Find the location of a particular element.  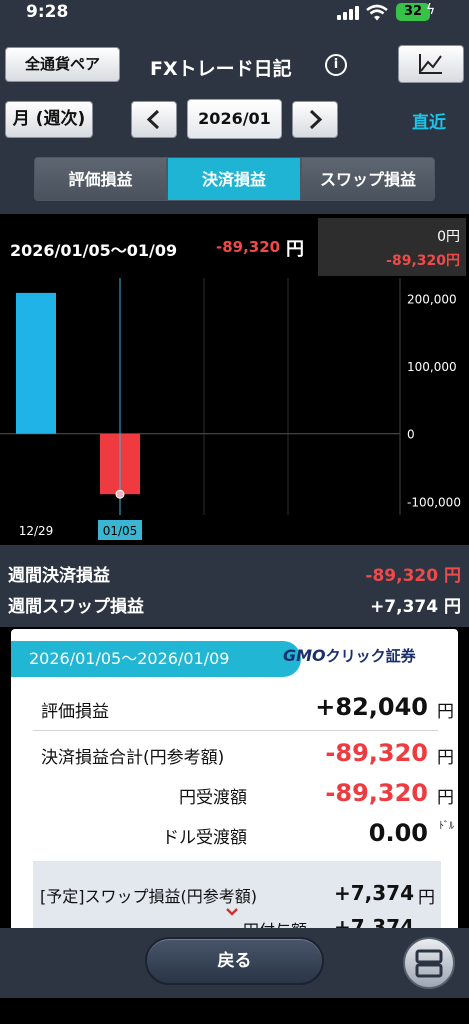

row-unrealized-pl: 評価損益 +82,040 円 is located at coordinates (234, 709).